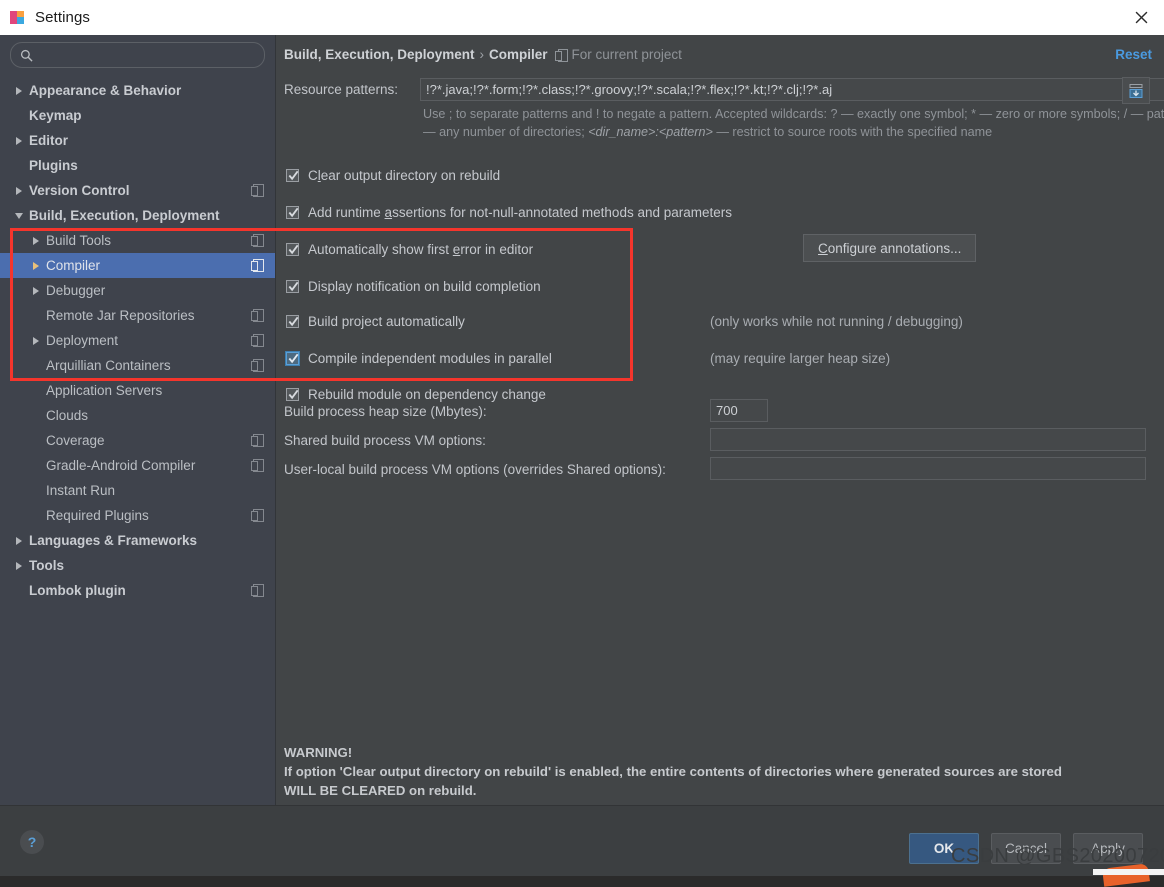 The image size is (1164, 887). What do you see at coordinates (55, 115) in the screenshot?
I see `sidebar-item-label: Keymap` at bounding box center [55, 115].